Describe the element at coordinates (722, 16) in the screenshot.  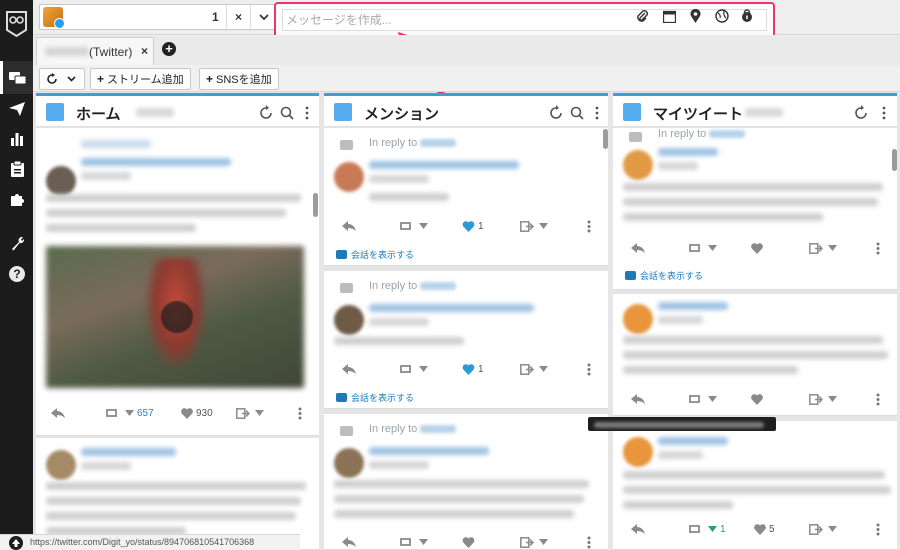
I see `targeting-globe-icon` at that location.